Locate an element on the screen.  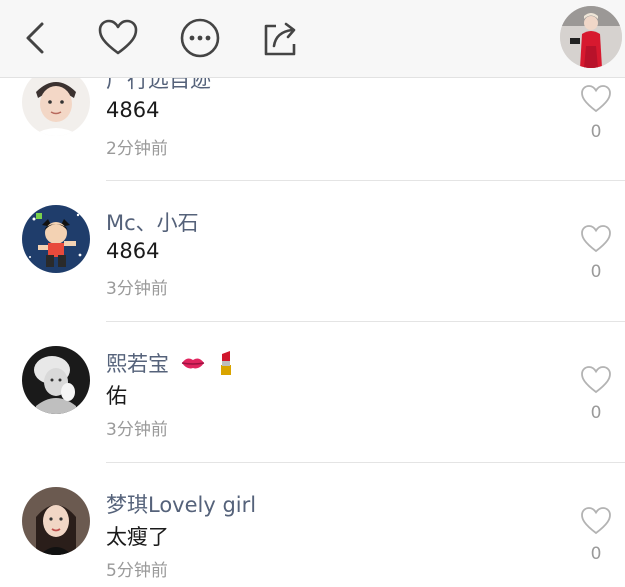
lipstick-icon is located at coordinates (226, 365).